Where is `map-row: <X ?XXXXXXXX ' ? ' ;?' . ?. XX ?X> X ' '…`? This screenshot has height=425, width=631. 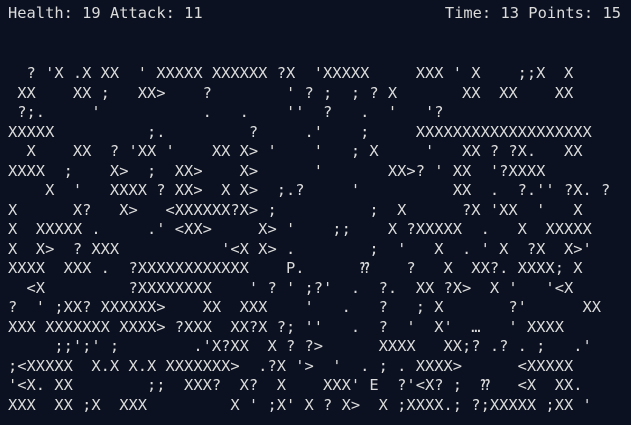 map-row: <X ?XXXXXXXX ' ? ' ;?' . ?. XX ?X> X ' '… is located at coordinates (291, 287).